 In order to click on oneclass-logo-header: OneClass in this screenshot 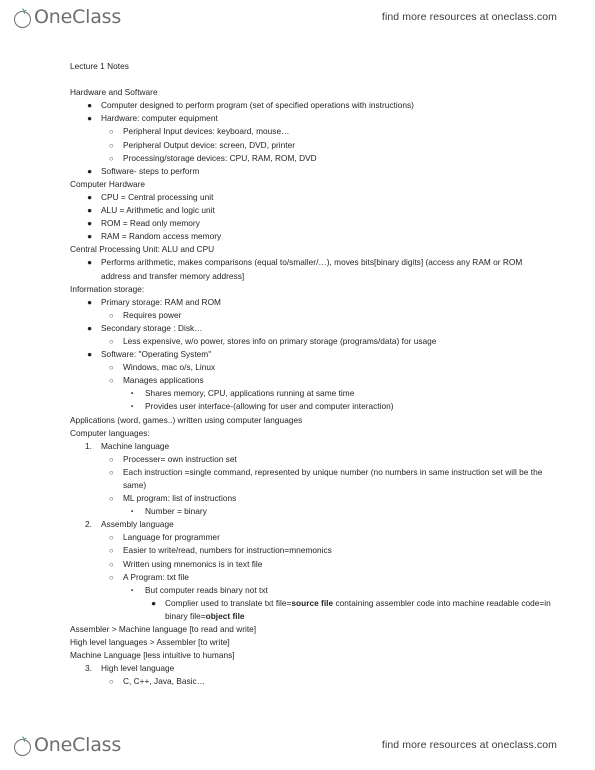, I will do `click(68, 16)`.